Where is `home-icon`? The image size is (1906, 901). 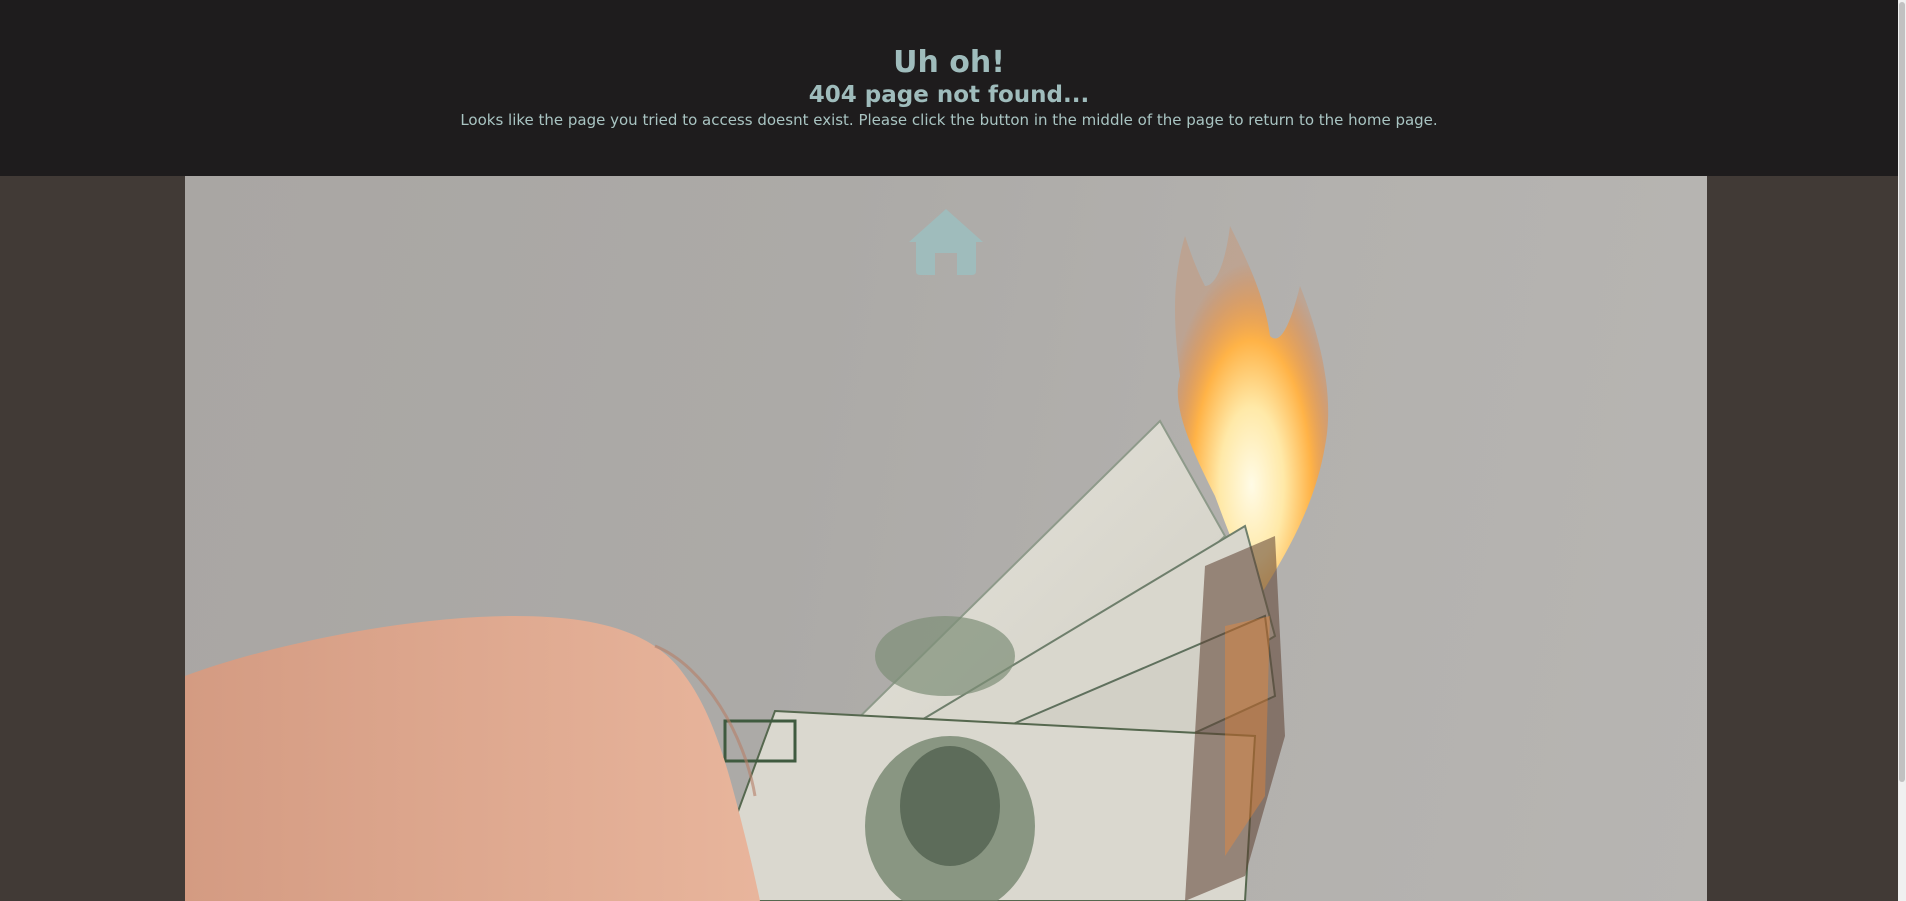 home-icon is located at coordinates (946, 242).